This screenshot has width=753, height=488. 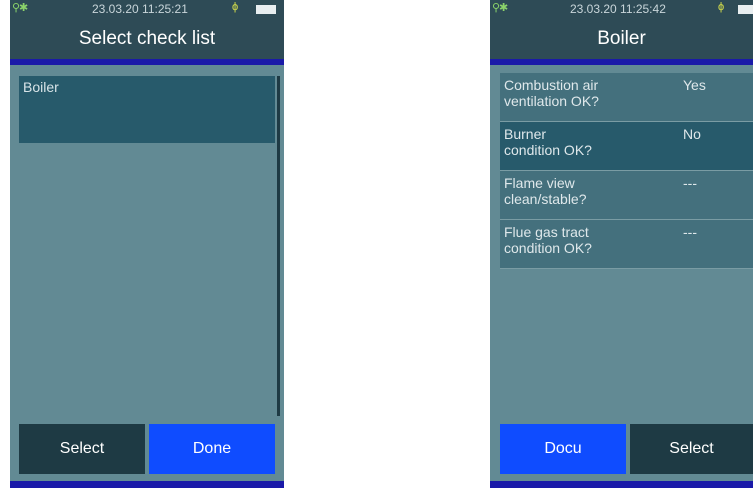 What do you see at coordinates (563, 449) in the screenshot?
I see `docu-button: Docu` at bounding box center [563, 449].